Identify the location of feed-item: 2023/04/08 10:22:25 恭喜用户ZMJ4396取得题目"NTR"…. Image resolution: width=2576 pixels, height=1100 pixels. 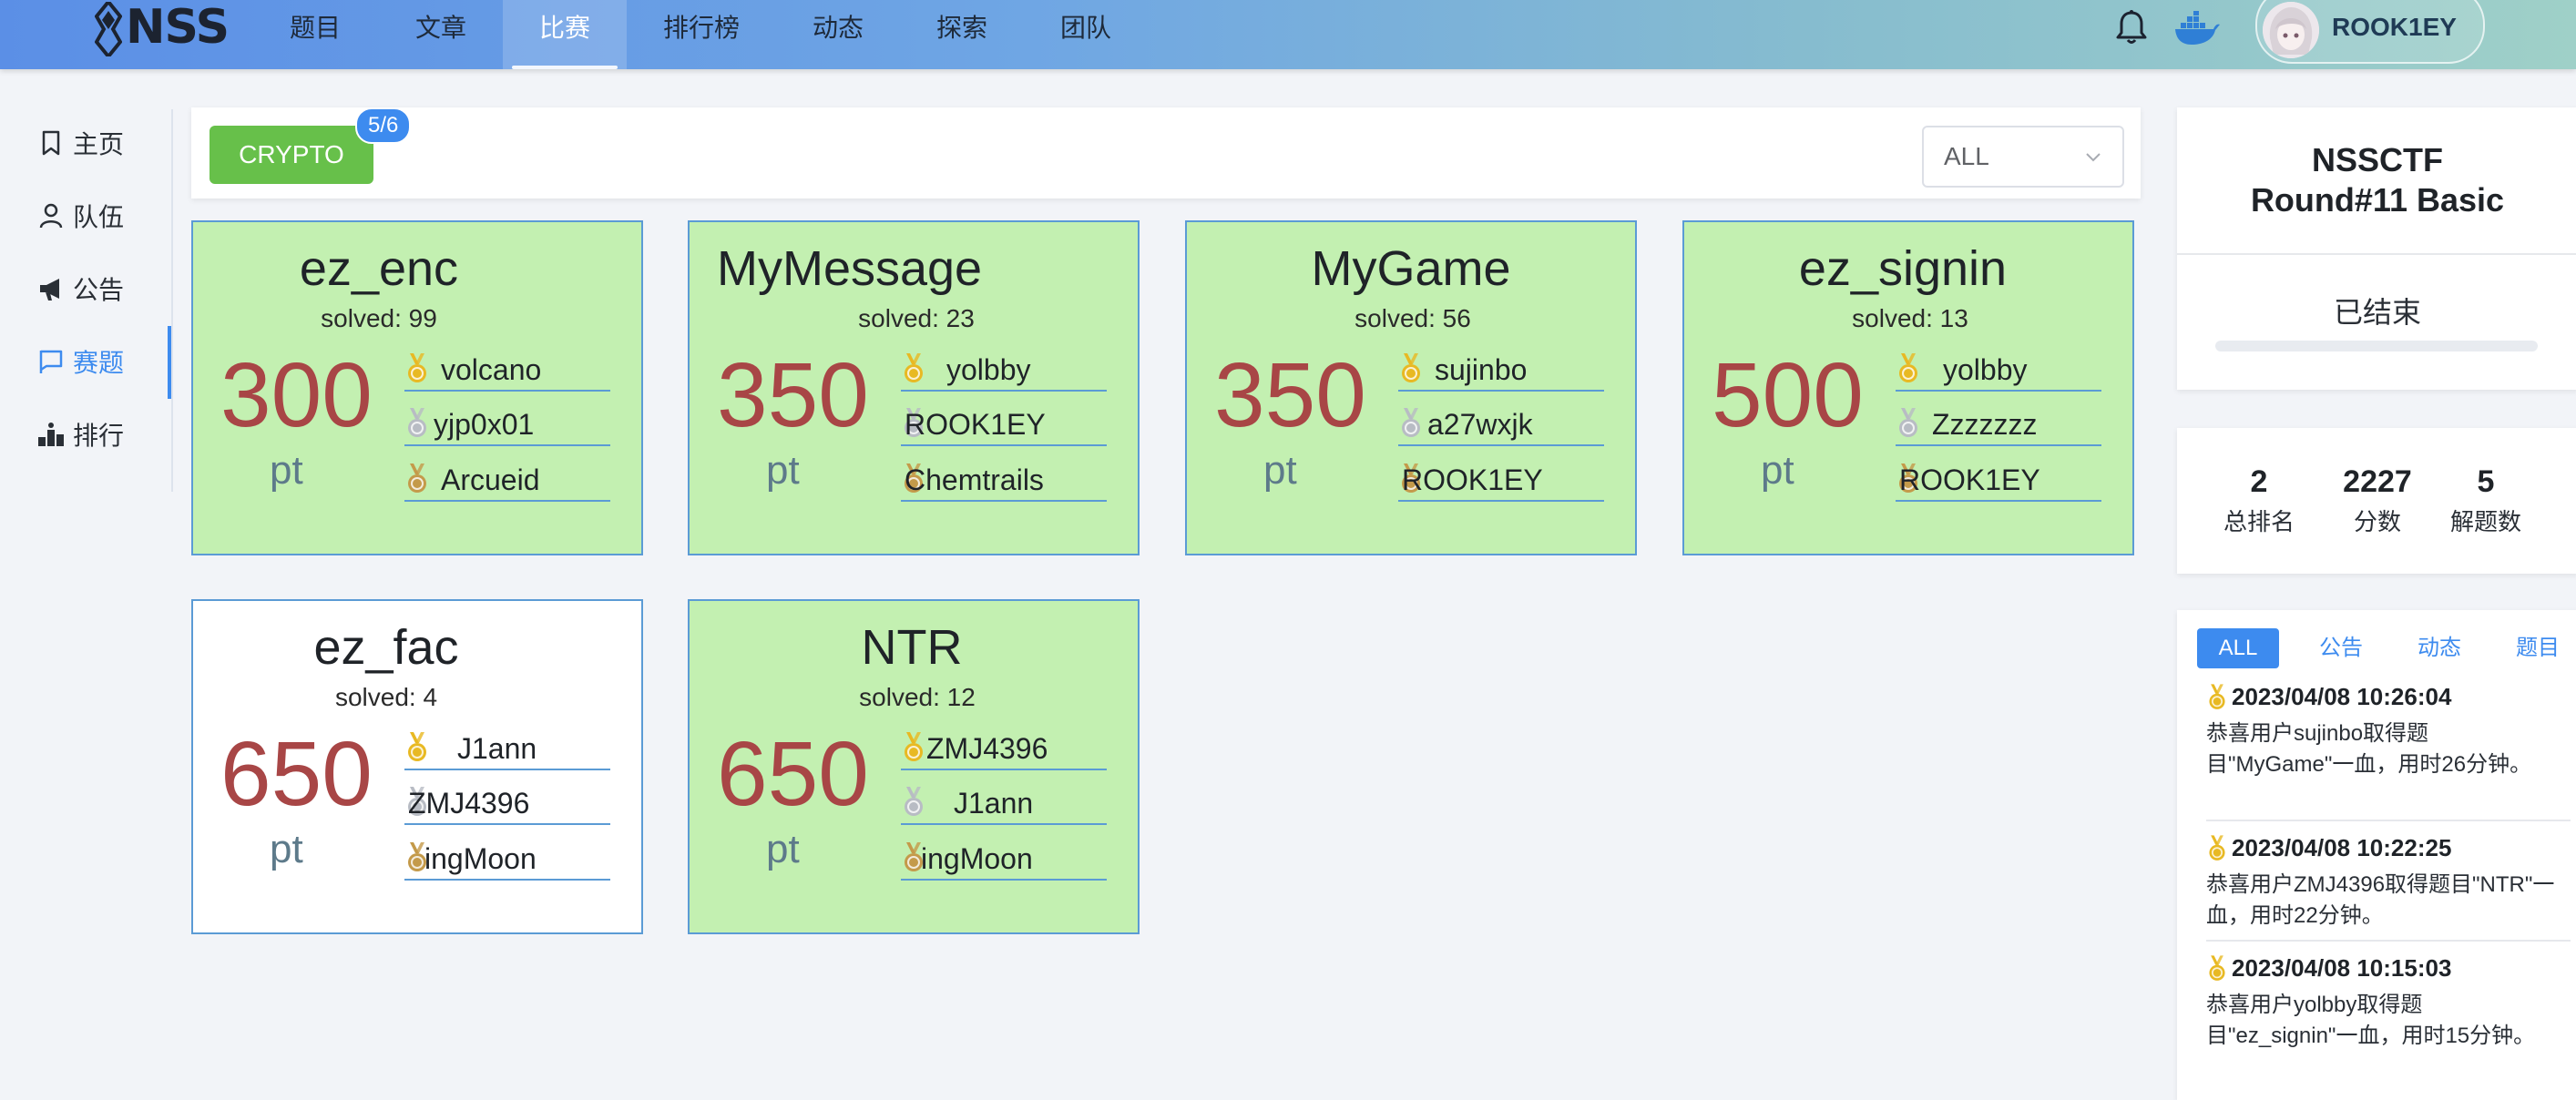
(2388, 883).